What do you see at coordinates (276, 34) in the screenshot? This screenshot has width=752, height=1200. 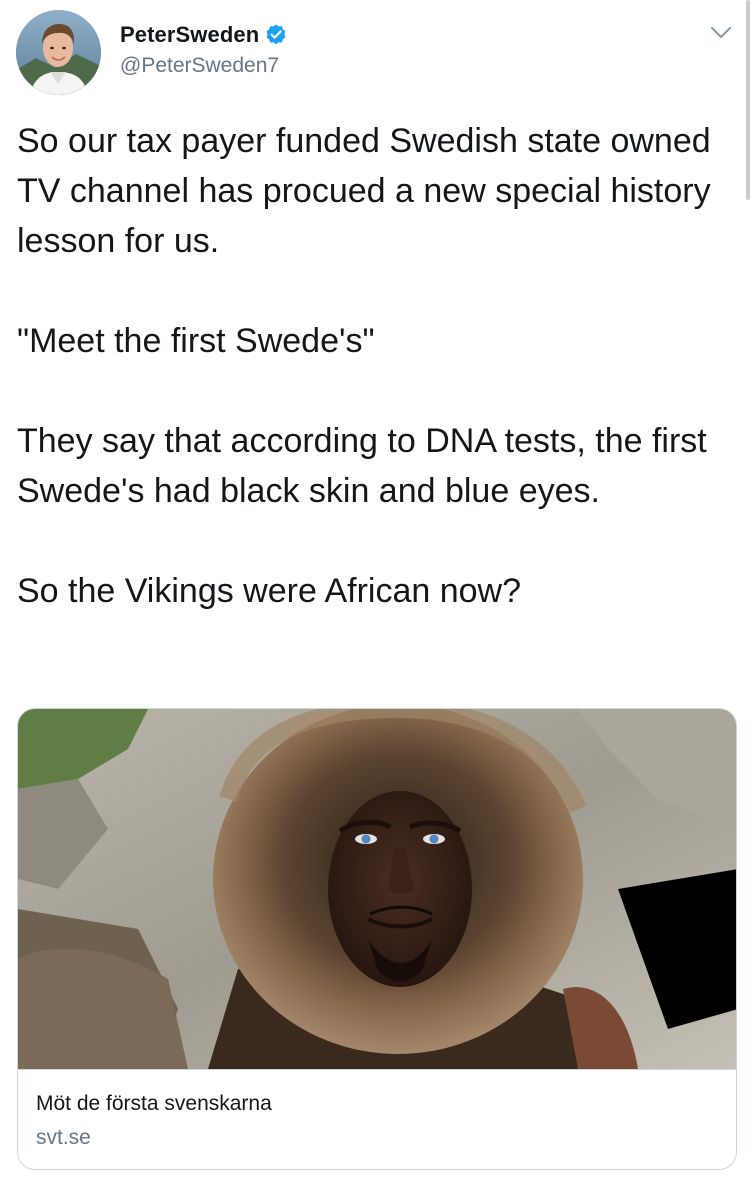 I see `verified-badge-icon` at bounding box center [276, 34].